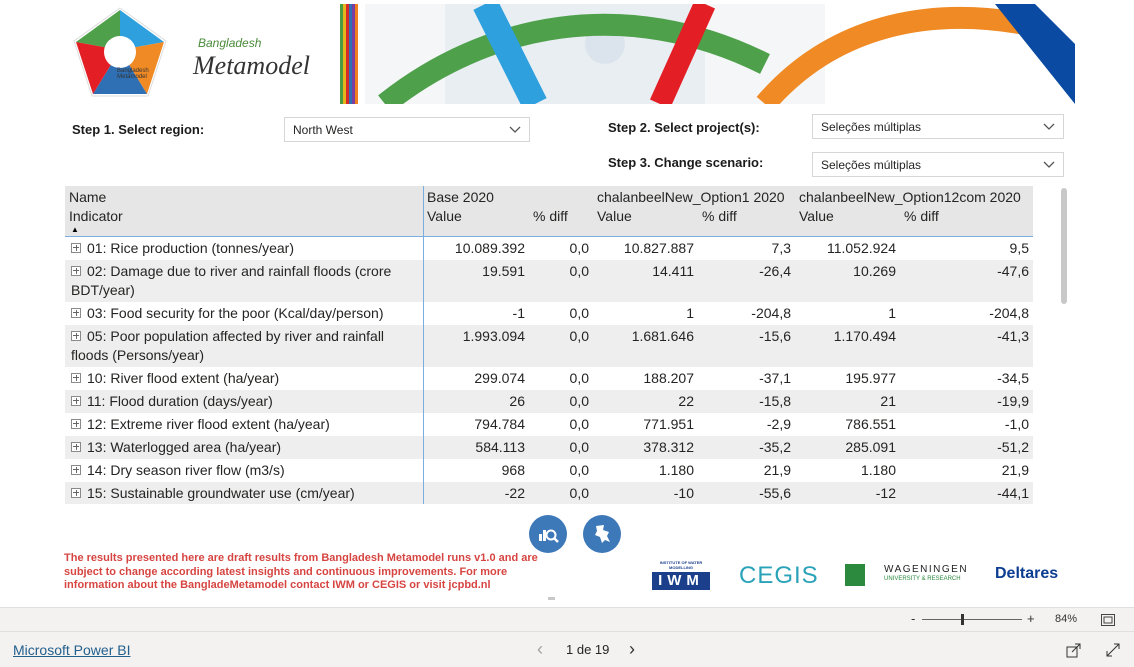 This screenshot has height=667, width=1134. I want to click on indicator-cell: 12: Extreme river flood extent (ha/year), so click(244, 424).